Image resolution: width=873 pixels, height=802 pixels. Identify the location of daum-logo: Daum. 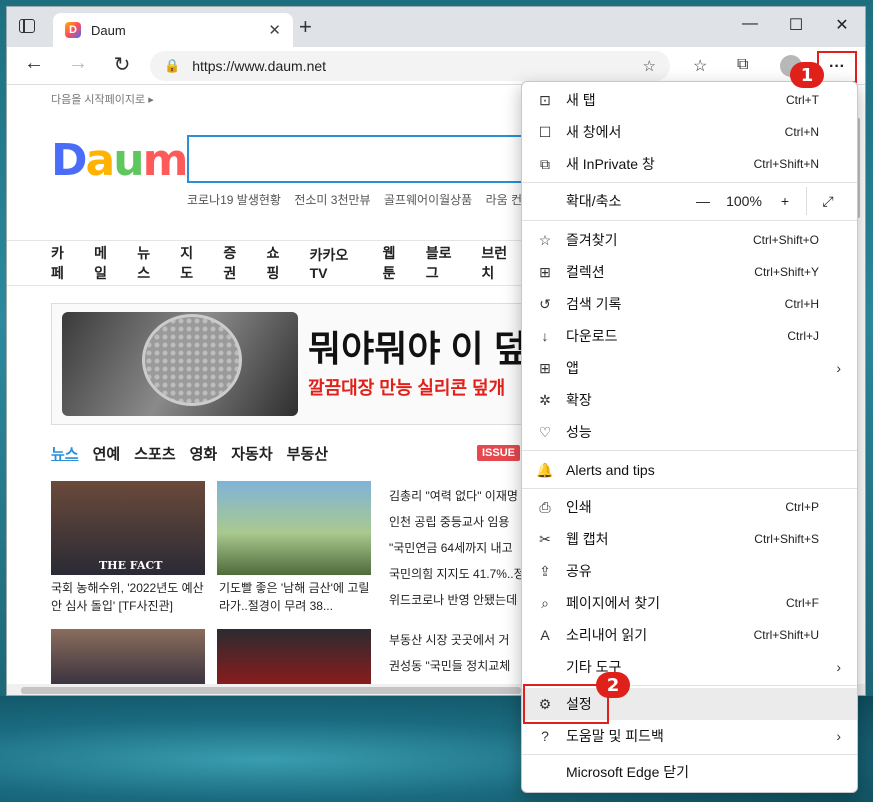
(119, 160).